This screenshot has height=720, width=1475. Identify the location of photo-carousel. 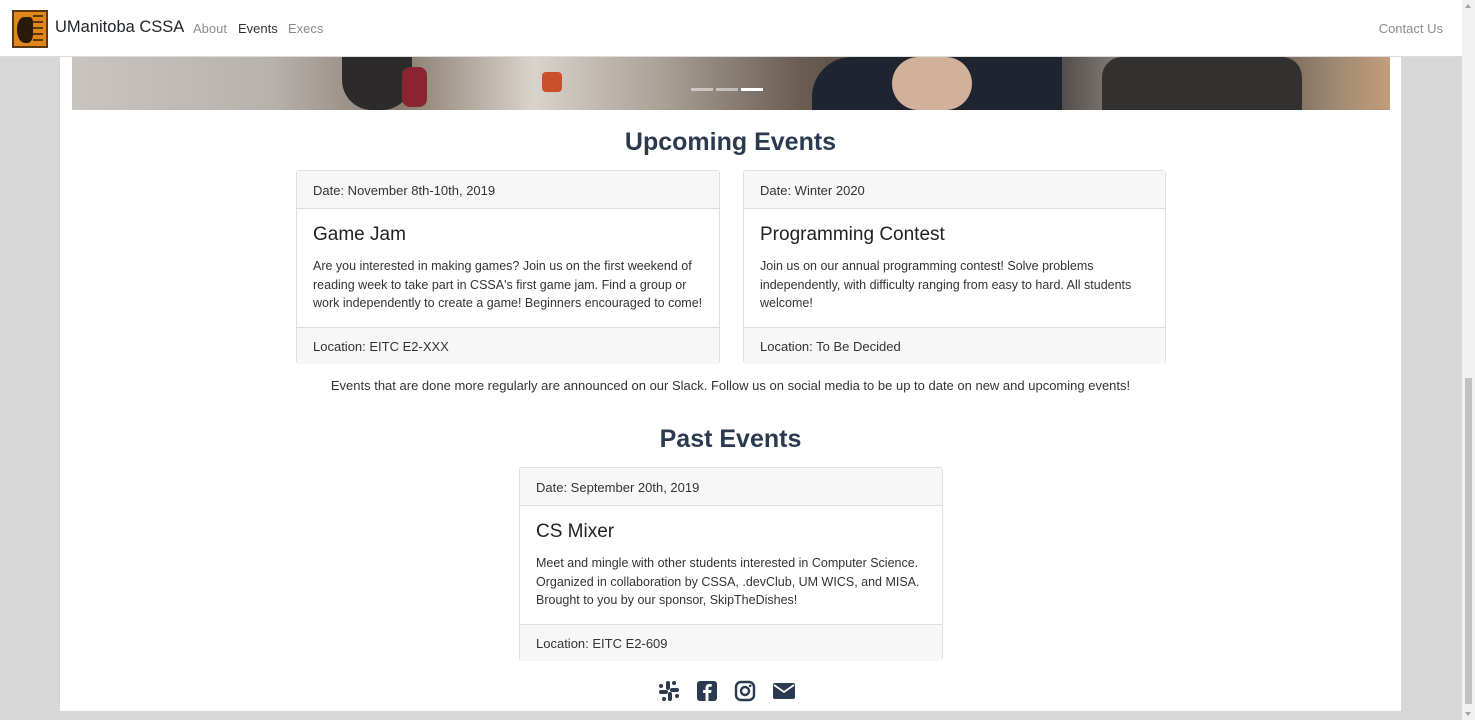
(731, 83).